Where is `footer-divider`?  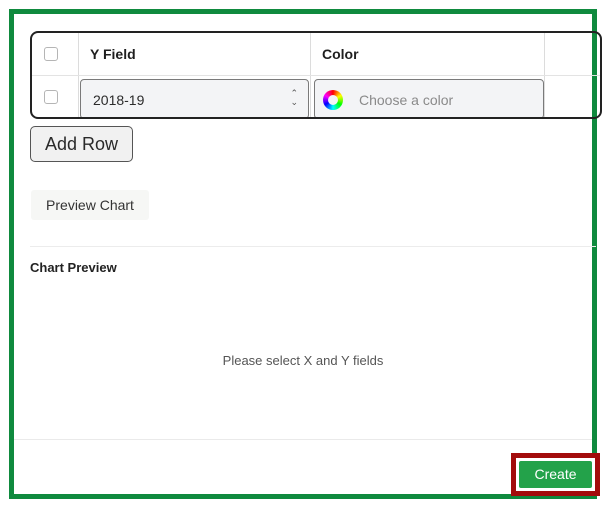
footer-divider is located at coordinates (303, 439).